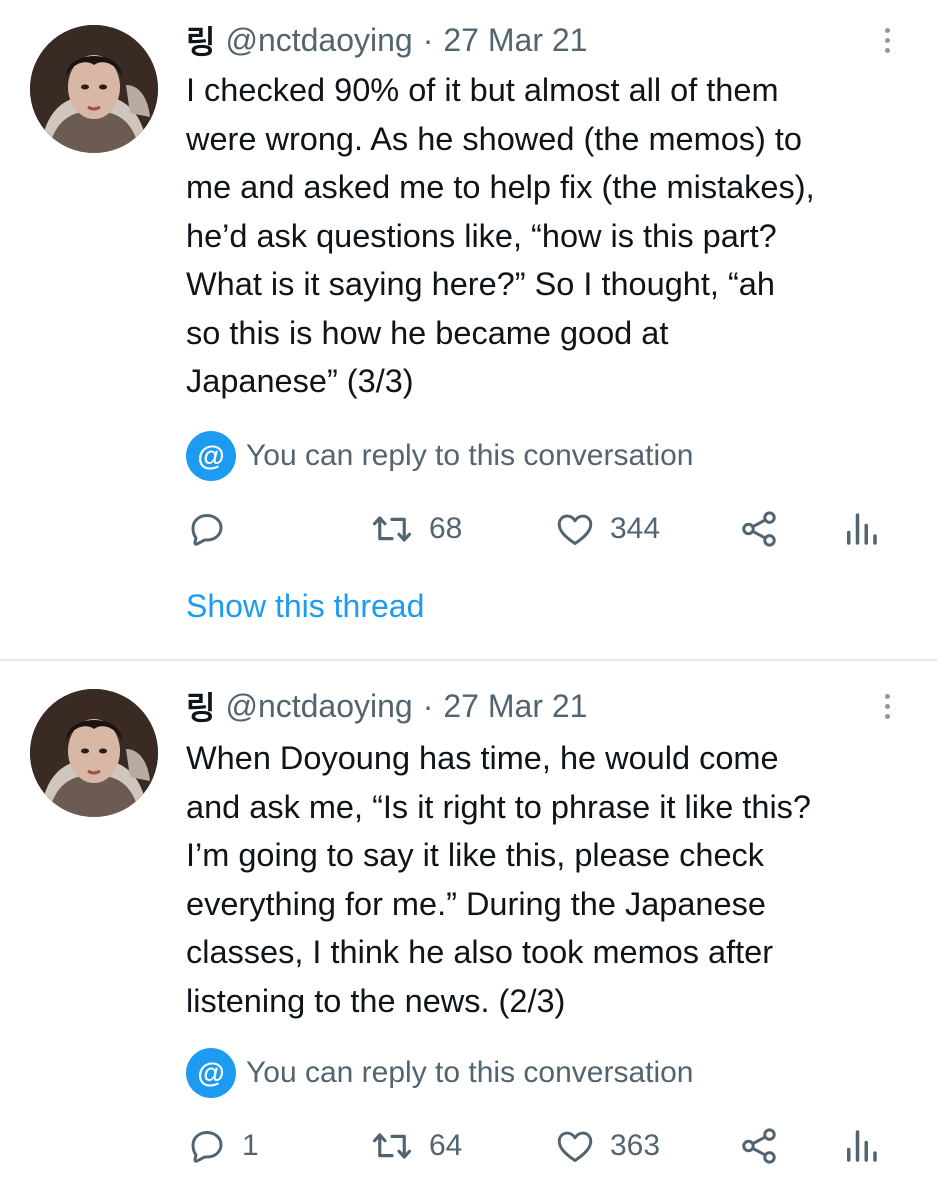 The height and width of the screenshot is (1200, 937). What do you see at coordinates (305, 606) in the screenshot?
I see `show-thread-link: Show this thread` at bounding box center [305, 606].